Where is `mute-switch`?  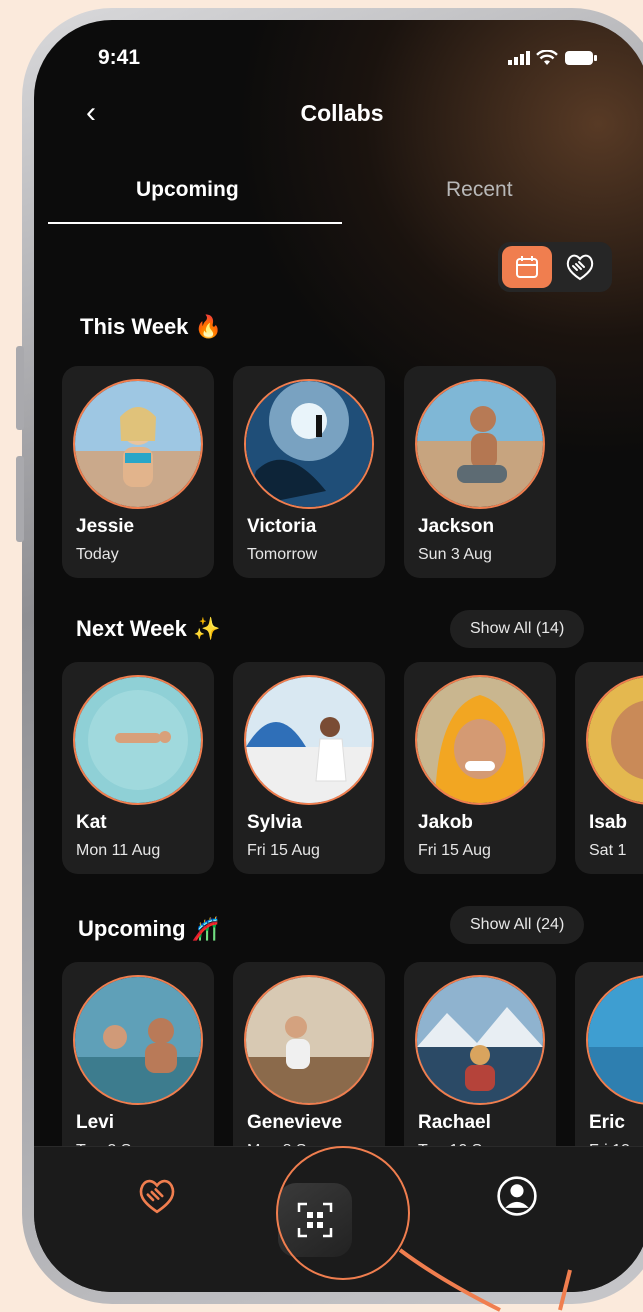 mute-switch is located at coordinates (20, 388).